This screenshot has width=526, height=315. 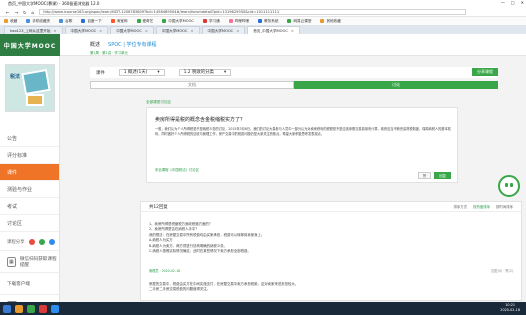 What do you see at coordinates (141, 72) in the screenshot?
I see `chapter-select: 1 概述(1天) ▾` at bounding box center [141, 72].